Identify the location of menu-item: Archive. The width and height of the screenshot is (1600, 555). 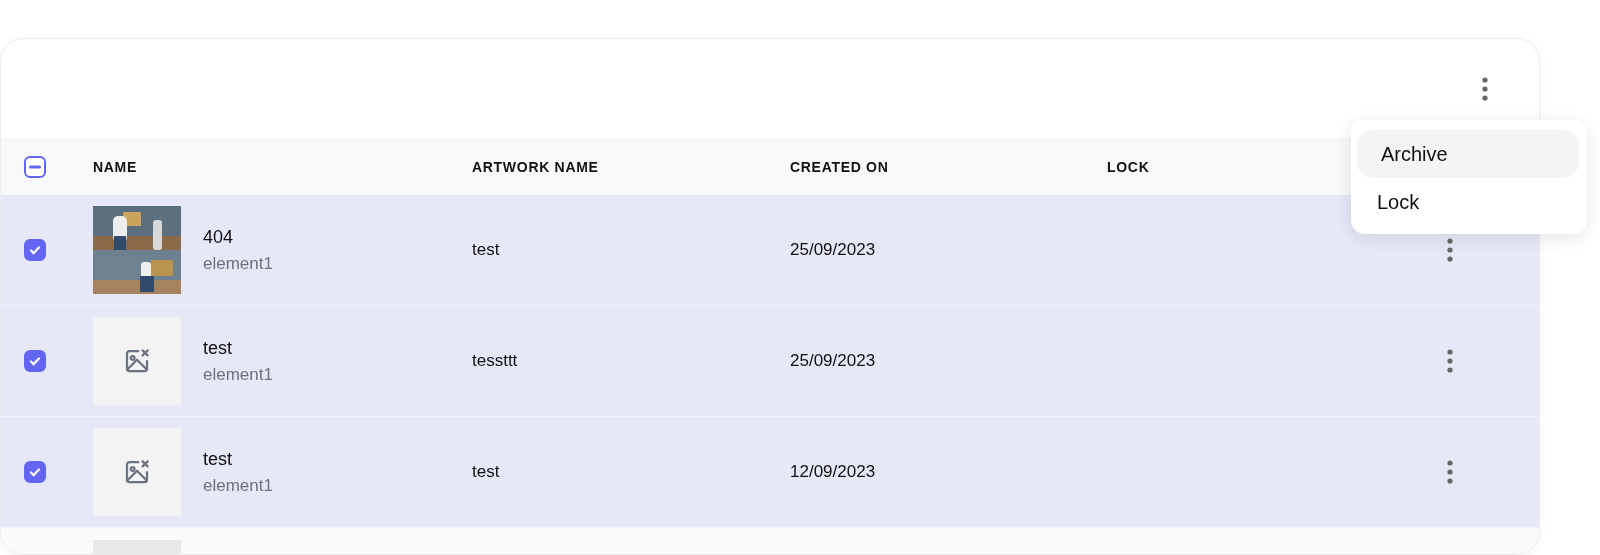
(1468, 154).